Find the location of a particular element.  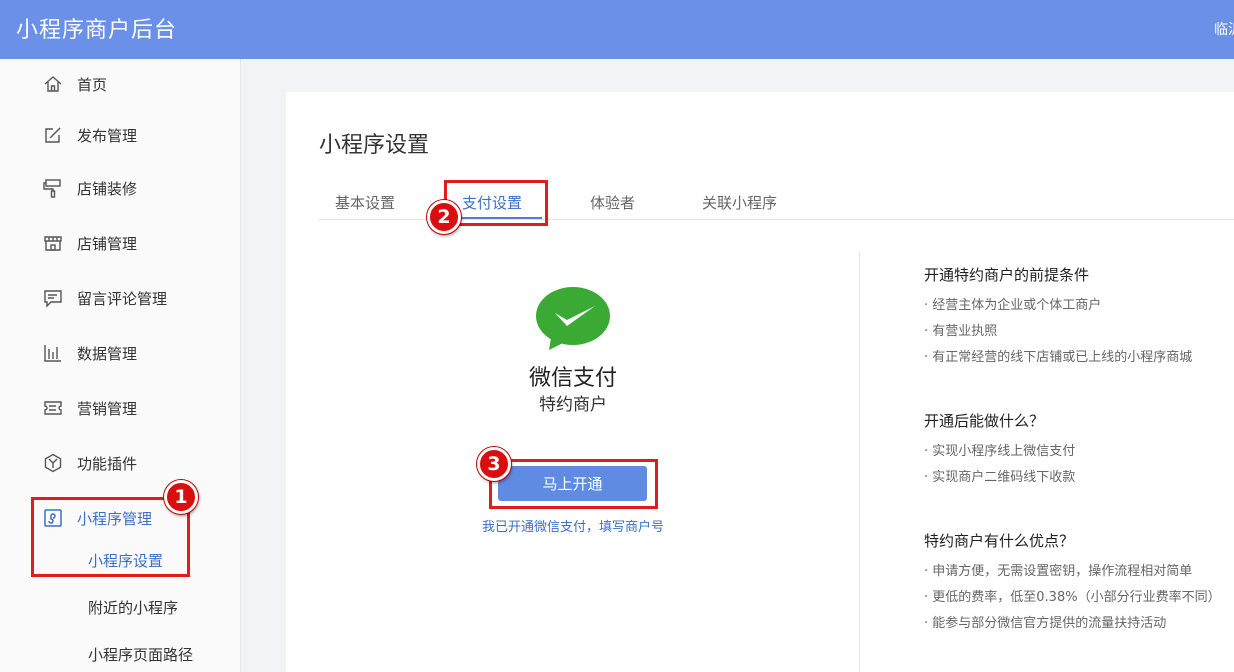

vertical-divider is located at coordinates (859, 462).